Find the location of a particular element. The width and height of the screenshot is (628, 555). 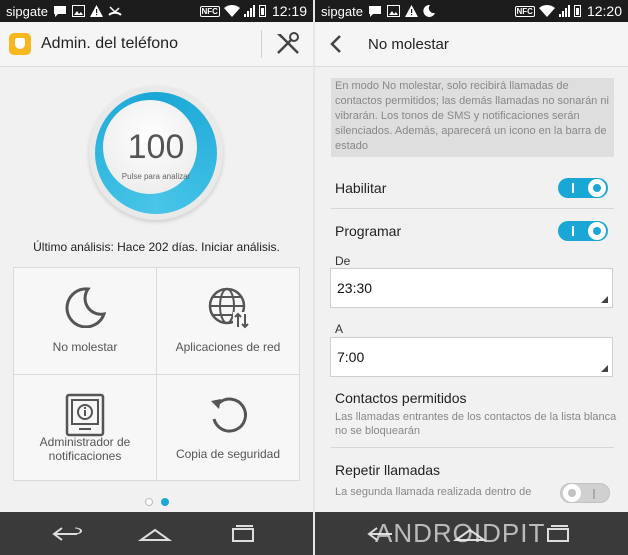

status-bar: sipgate NFC 12:19 is located at coordinates (156, 11).